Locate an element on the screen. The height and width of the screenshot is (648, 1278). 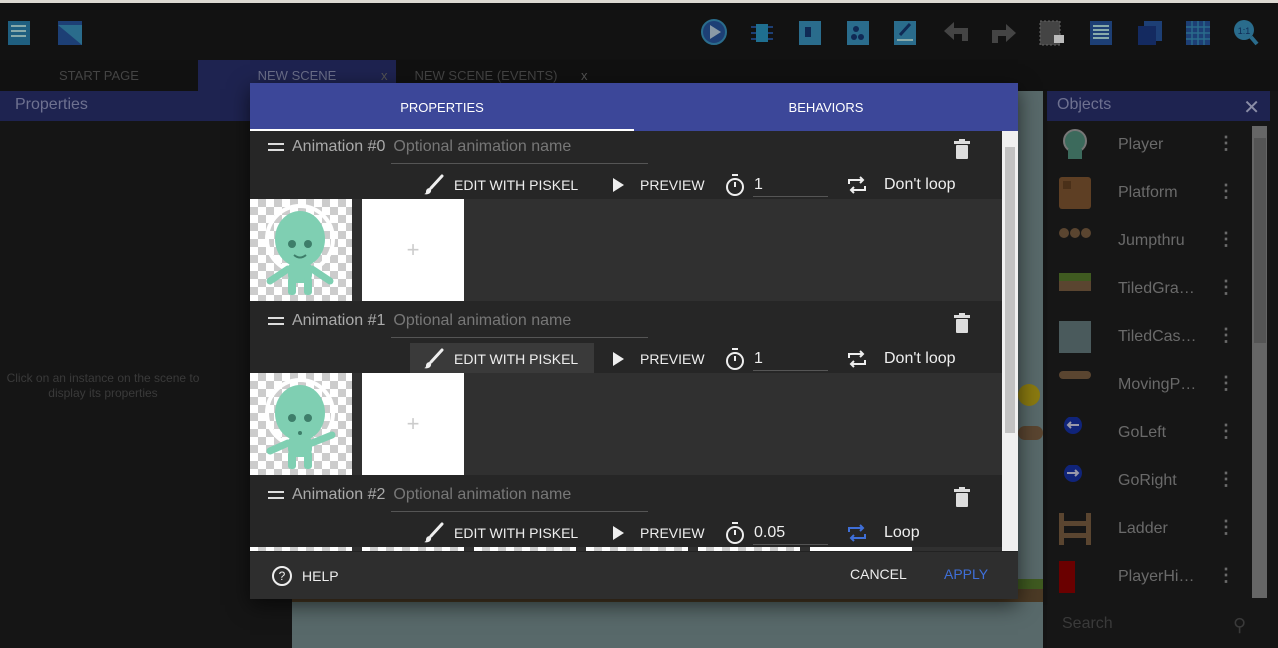
object-list-item: Jumpthru ⋮ is located at coordinates (1147, 241).